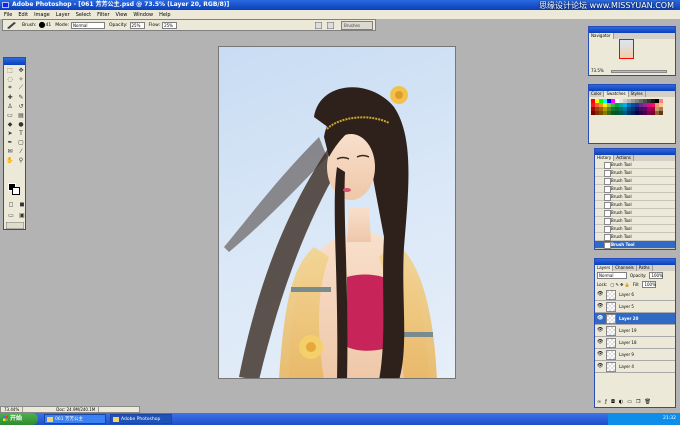  What do you see at coordinates (635, 331) in the screenshot?
I see `layer-row: 👁 Layer 19` at bounding box center [635, 331].